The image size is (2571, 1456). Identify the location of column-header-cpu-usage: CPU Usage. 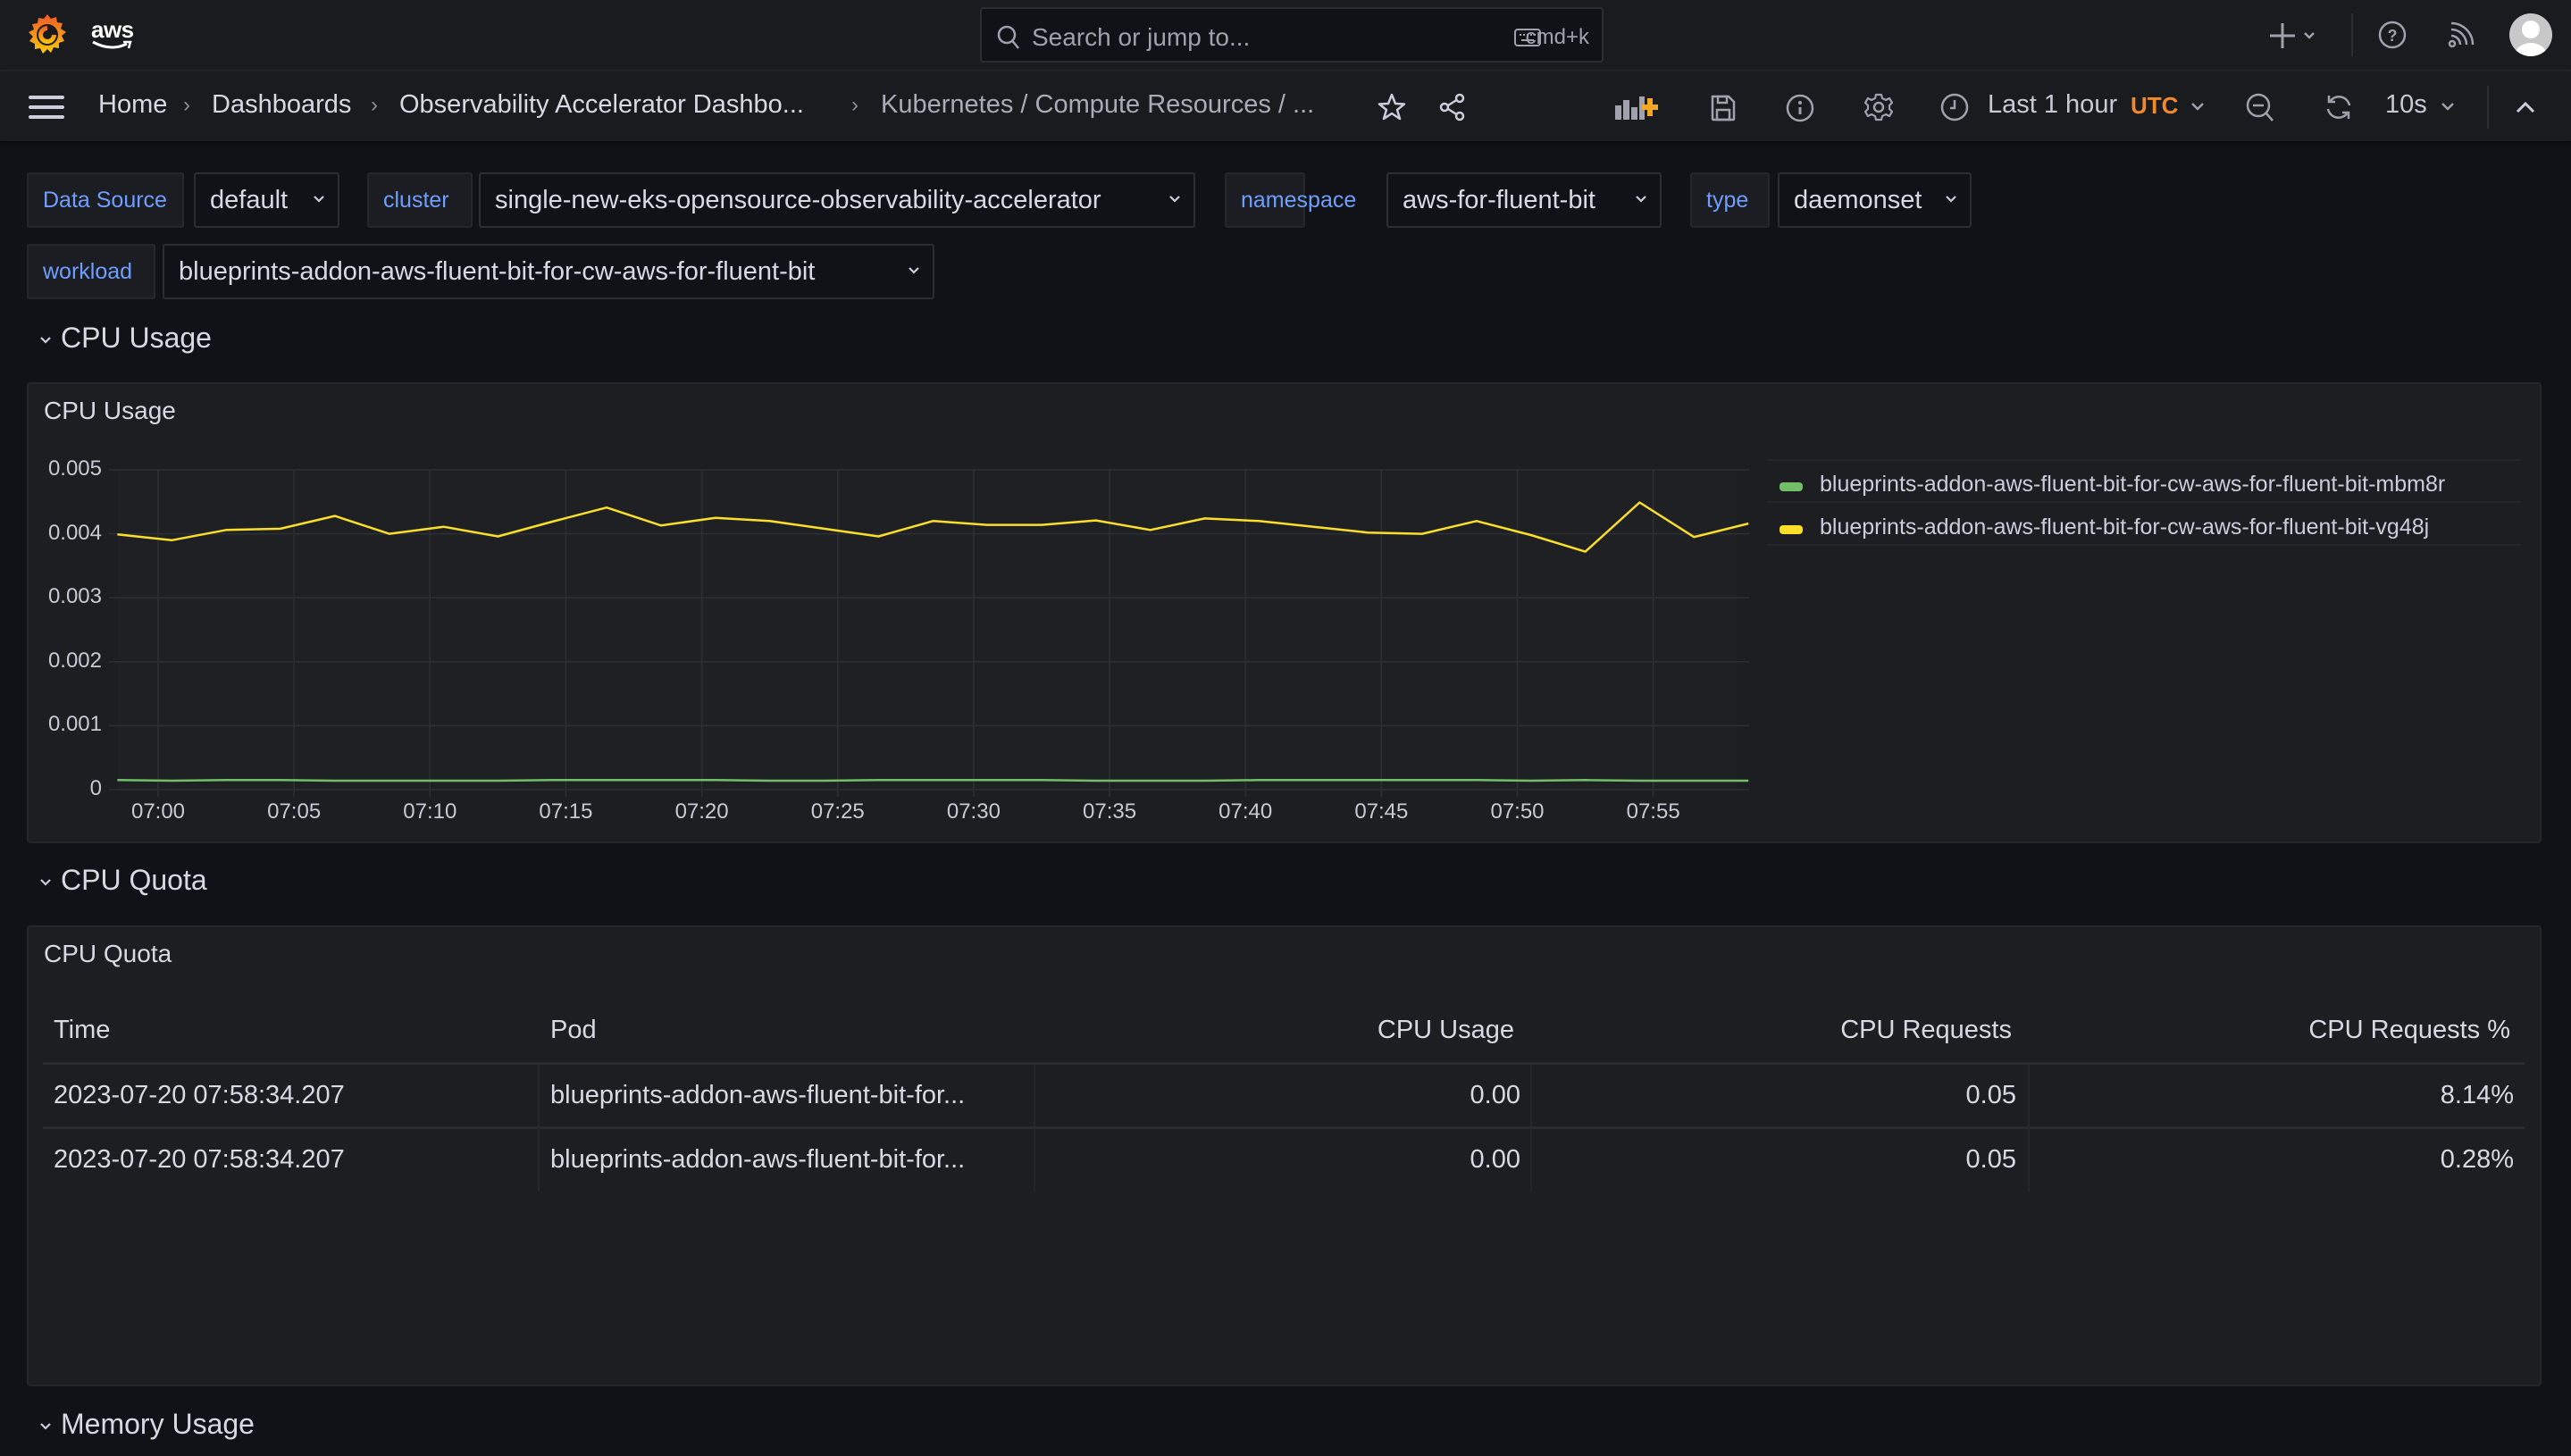
(1446, 1030).